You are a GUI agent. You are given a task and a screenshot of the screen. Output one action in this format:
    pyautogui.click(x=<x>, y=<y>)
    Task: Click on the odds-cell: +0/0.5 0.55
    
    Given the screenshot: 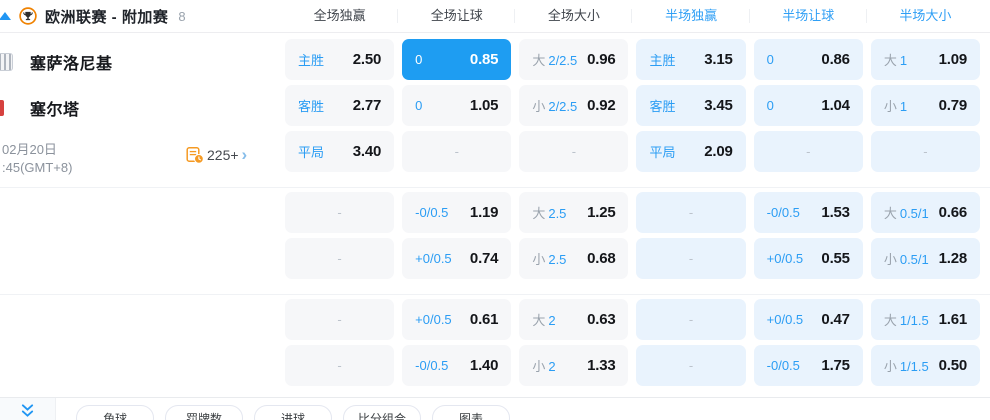 What is the action you would take?
    pyautogui.click(x=808, y=258)
    